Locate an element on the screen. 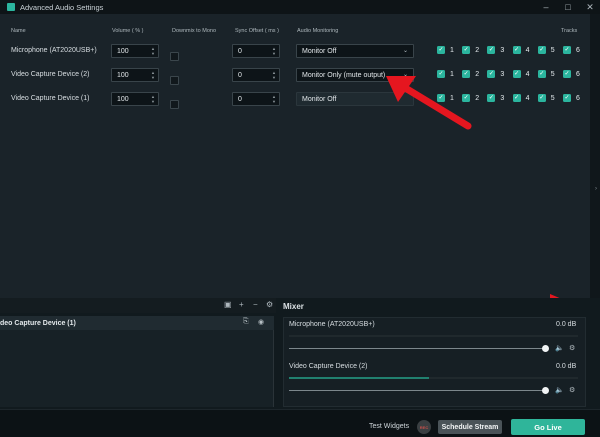  source-item-label: deo Capture Device (1) is located at coordinates (38, 323).